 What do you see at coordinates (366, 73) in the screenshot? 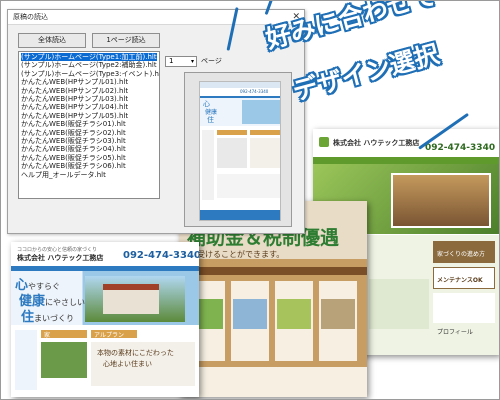
I see `headline-line-2: デザイン選択` at bounding box center [366, 73].